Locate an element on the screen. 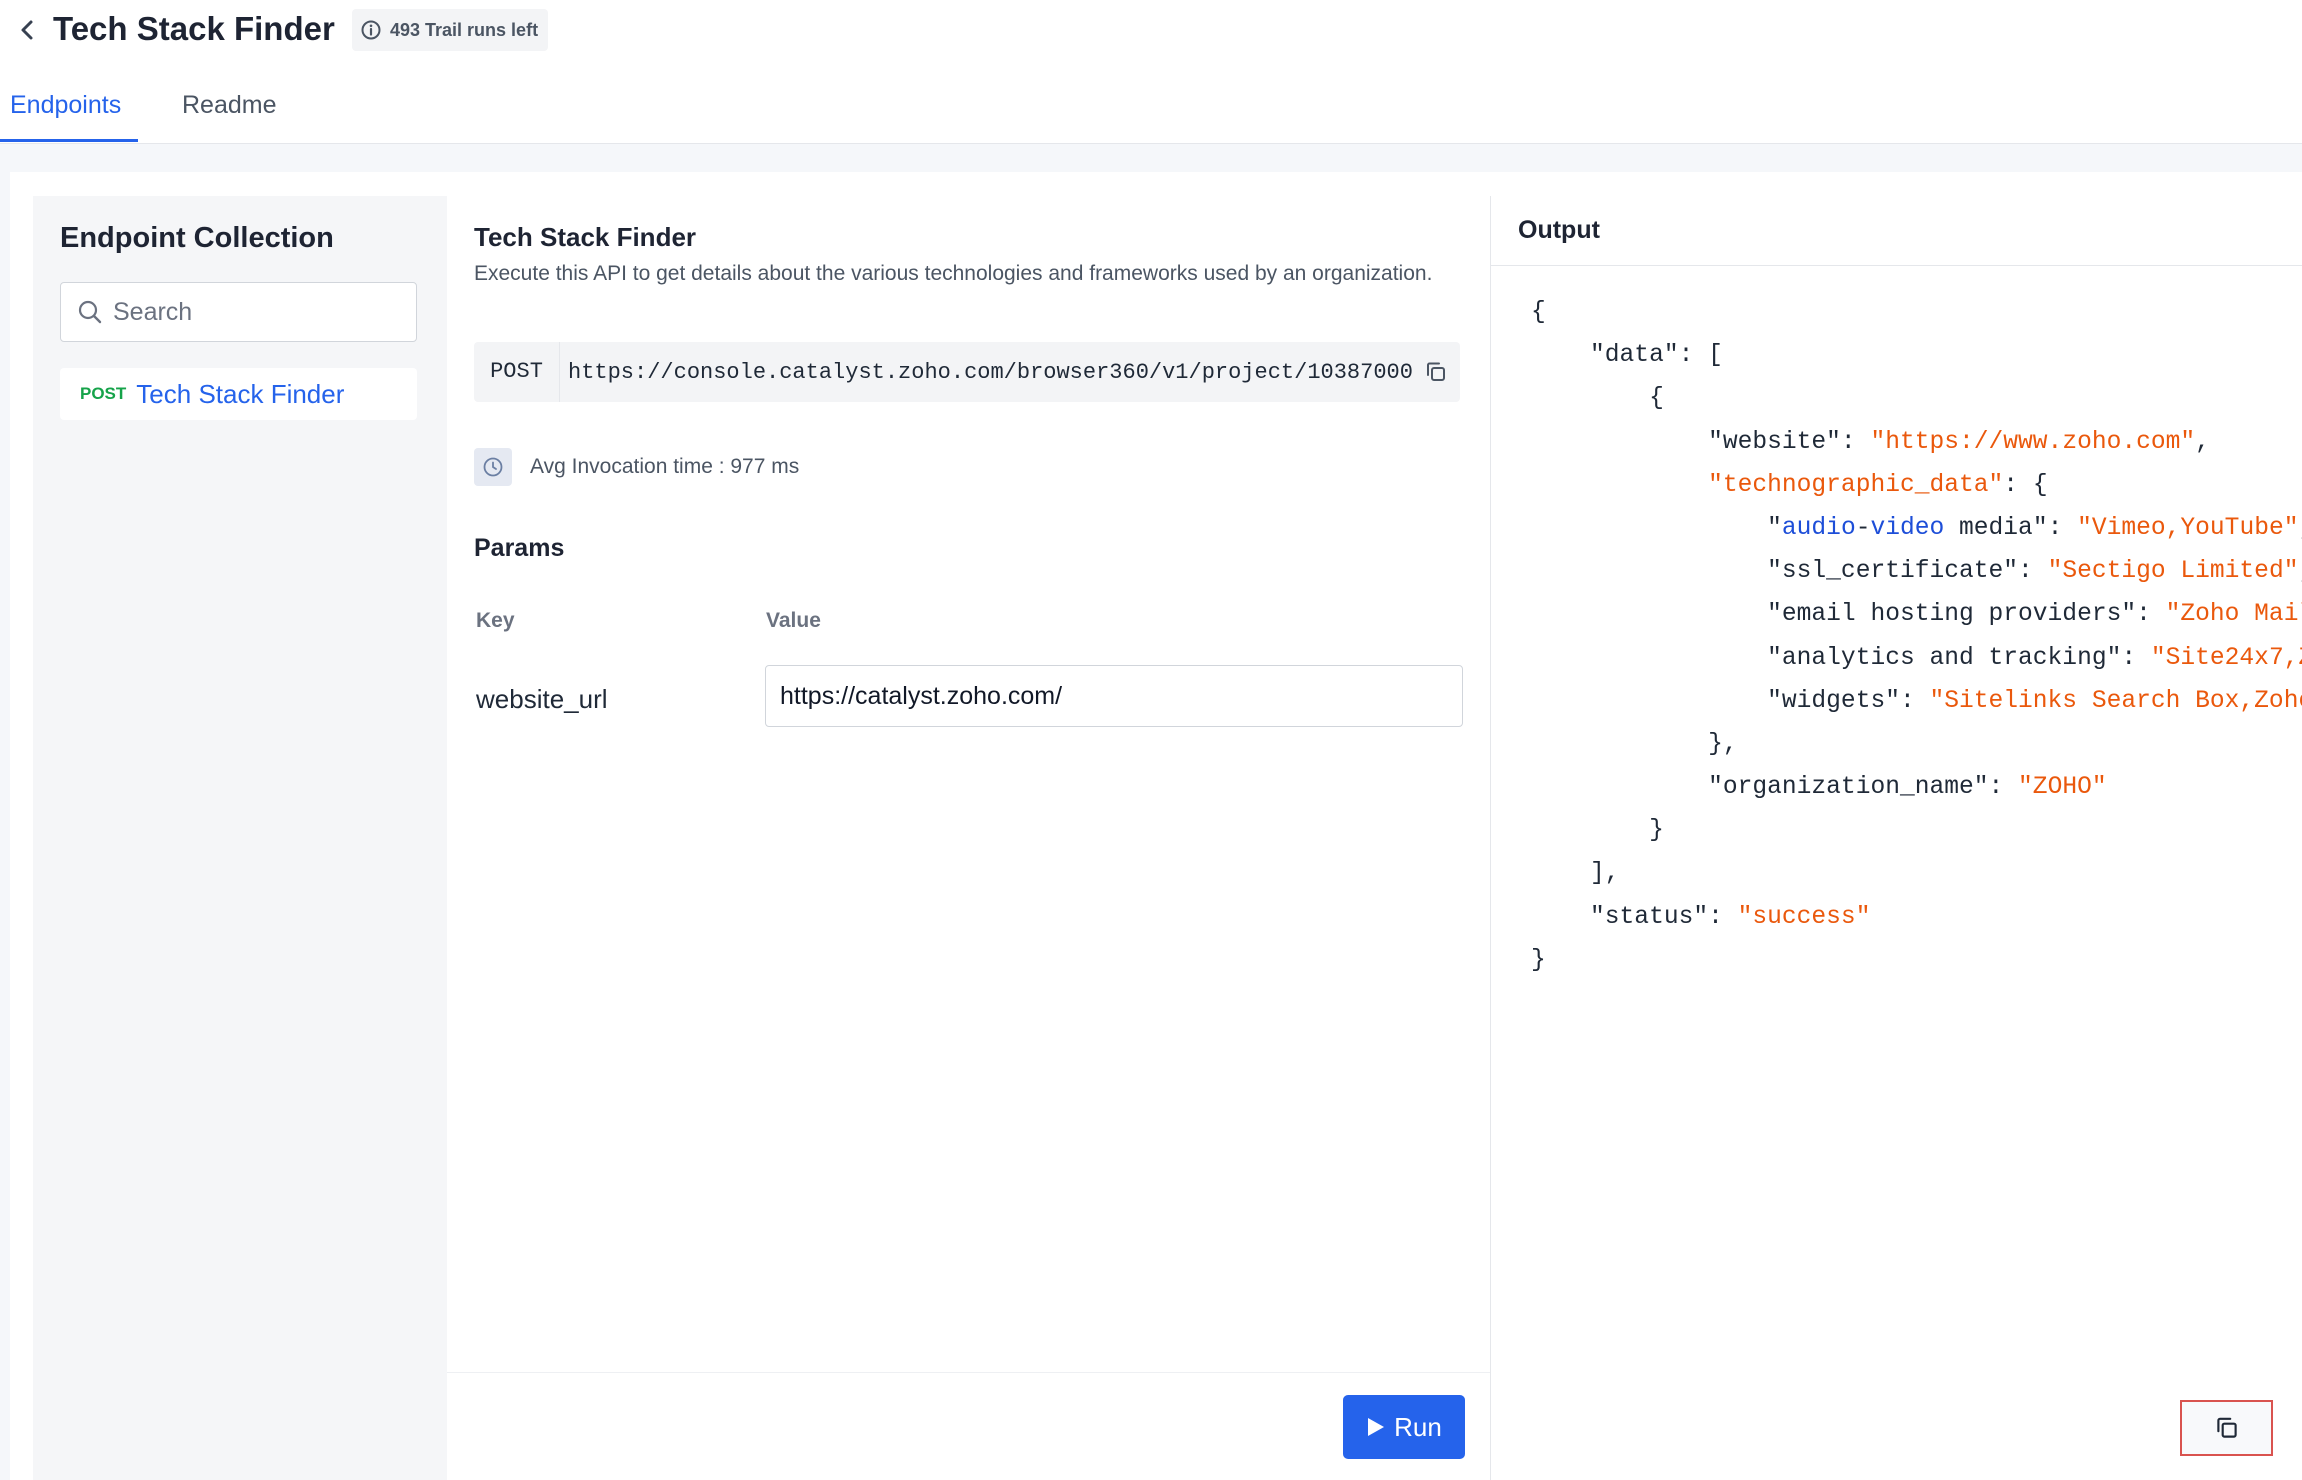 This screenshot has width=2302, height=1480. copy-url-button is located at coordinates (1436, 372).